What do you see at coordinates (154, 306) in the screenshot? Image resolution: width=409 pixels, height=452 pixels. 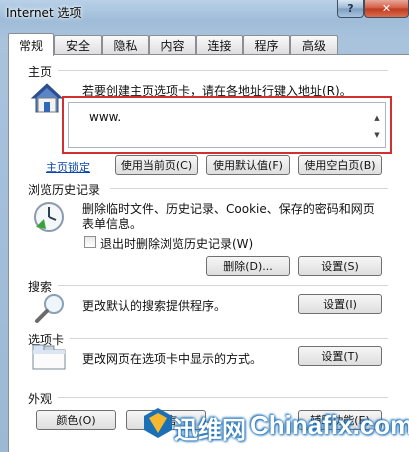 I see `search-description: 更改默认的搜索提供程序。` at bounding box center [154, 306].